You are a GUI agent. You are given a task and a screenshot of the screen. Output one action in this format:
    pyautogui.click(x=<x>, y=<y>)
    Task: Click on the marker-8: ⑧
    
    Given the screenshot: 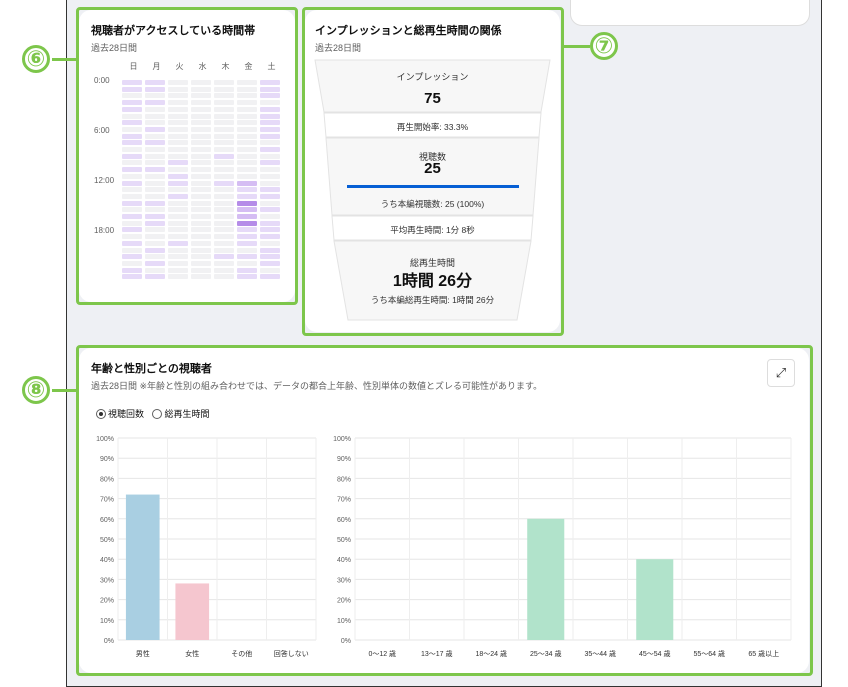 What is the action you would take?
    pyautogui.click(x=36, y=390)
    